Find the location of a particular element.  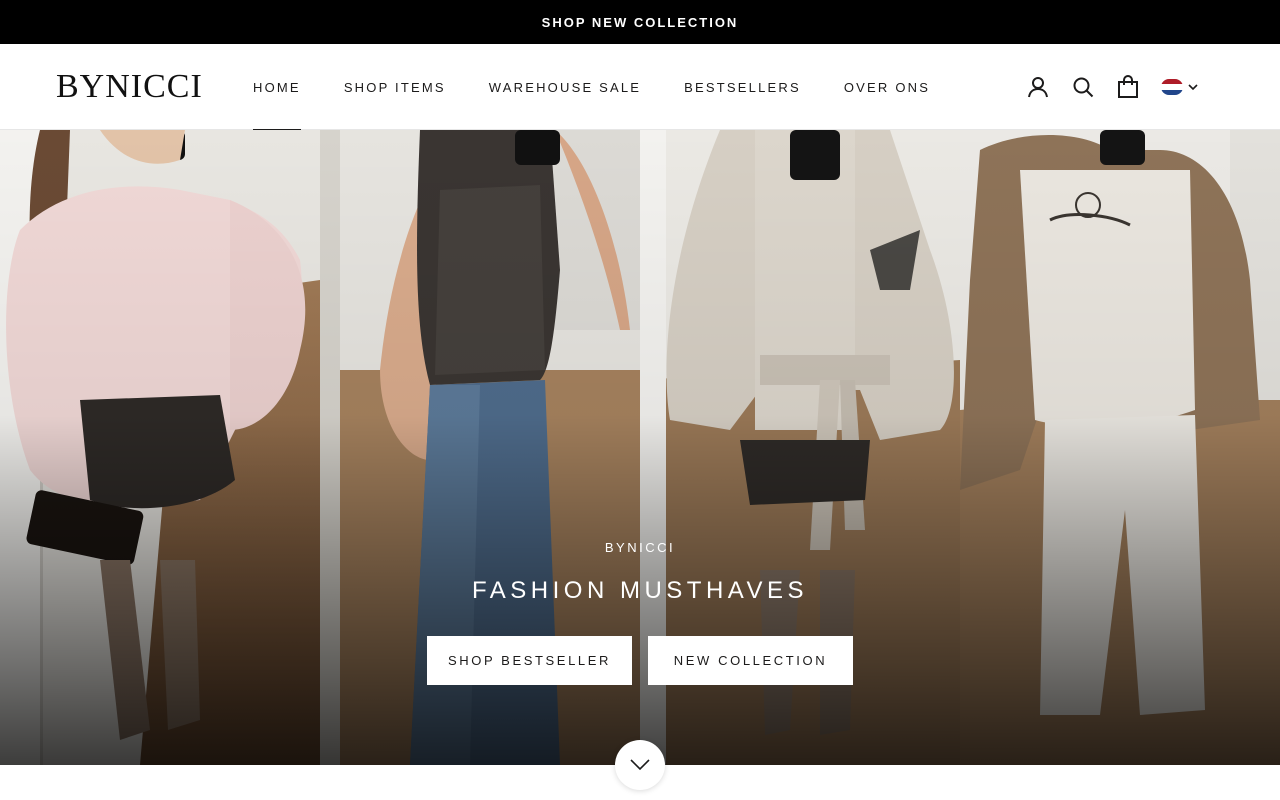

netherlands-flag-icon is located at coordinates (1172, 87).